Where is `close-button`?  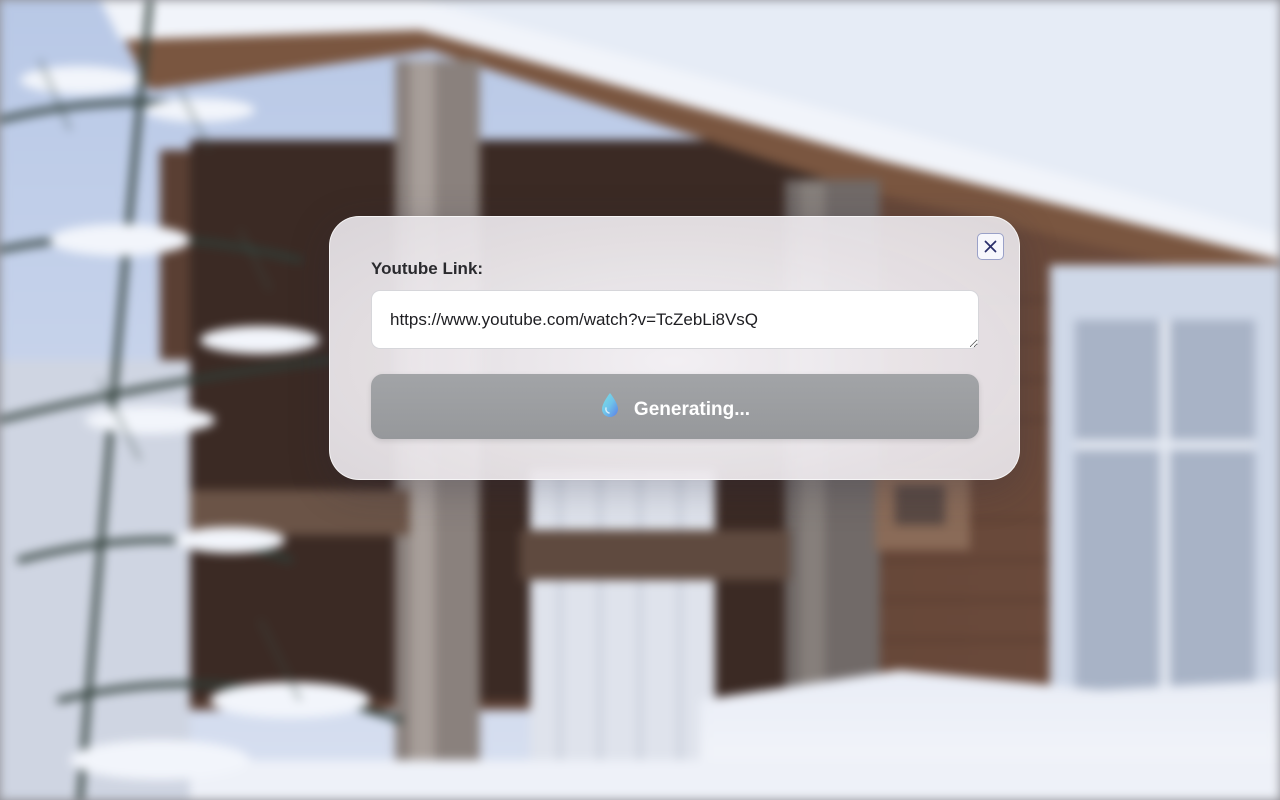 close-button is located at coordinates (990, 246).